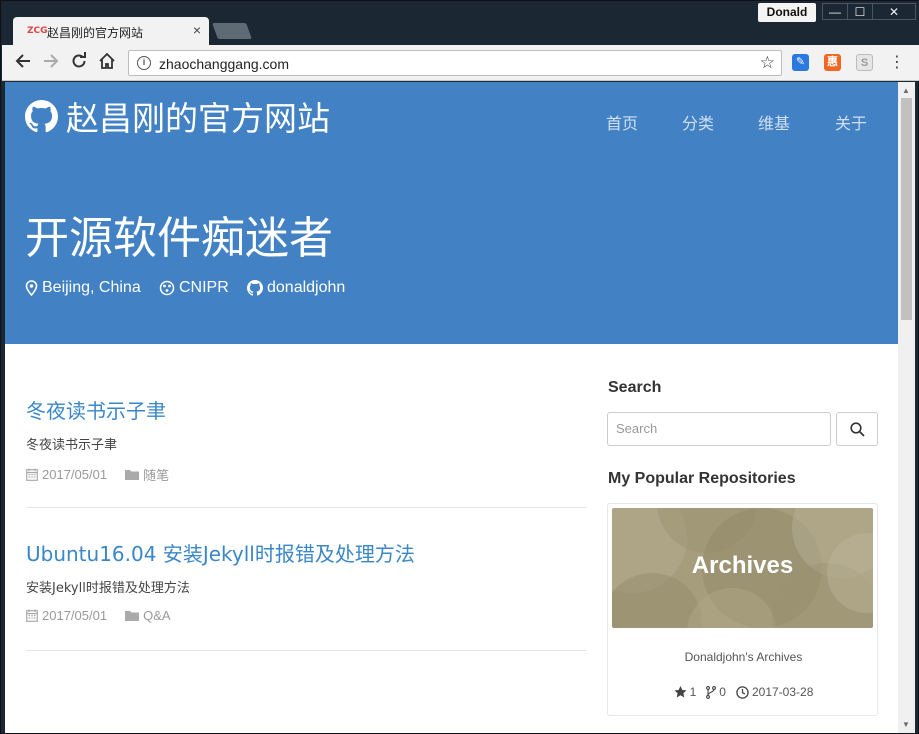  I want to click on post-category: 随笔, so click(147, 474).